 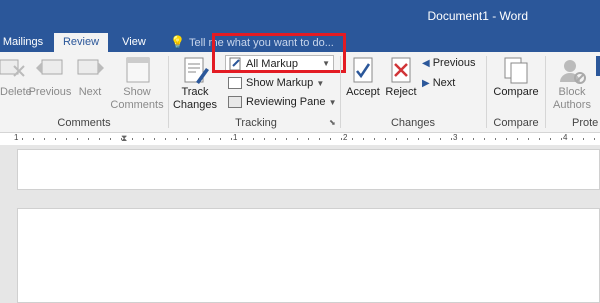 What do you see at coordinates (84, 123) in the screenshot?
I see `comments-group-label: Comments` at bounding box center [84, 123].